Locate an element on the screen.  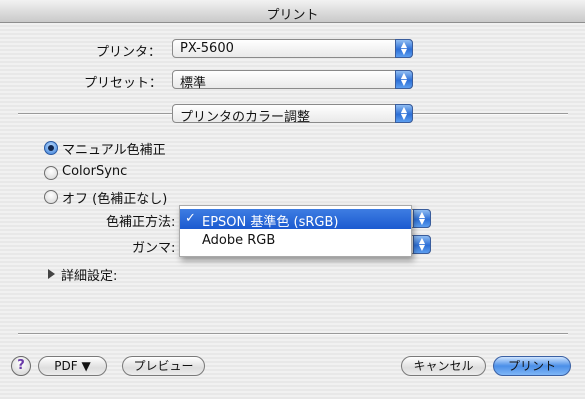
print-button: プリント is located at coordinates (532, 366).